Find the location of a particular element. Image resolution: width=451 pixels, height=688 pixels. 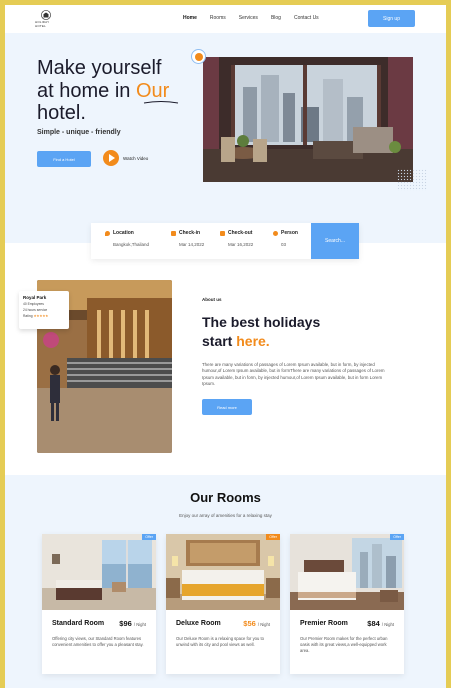

room-price: $96 / Night is located at coordinates (132, 623).